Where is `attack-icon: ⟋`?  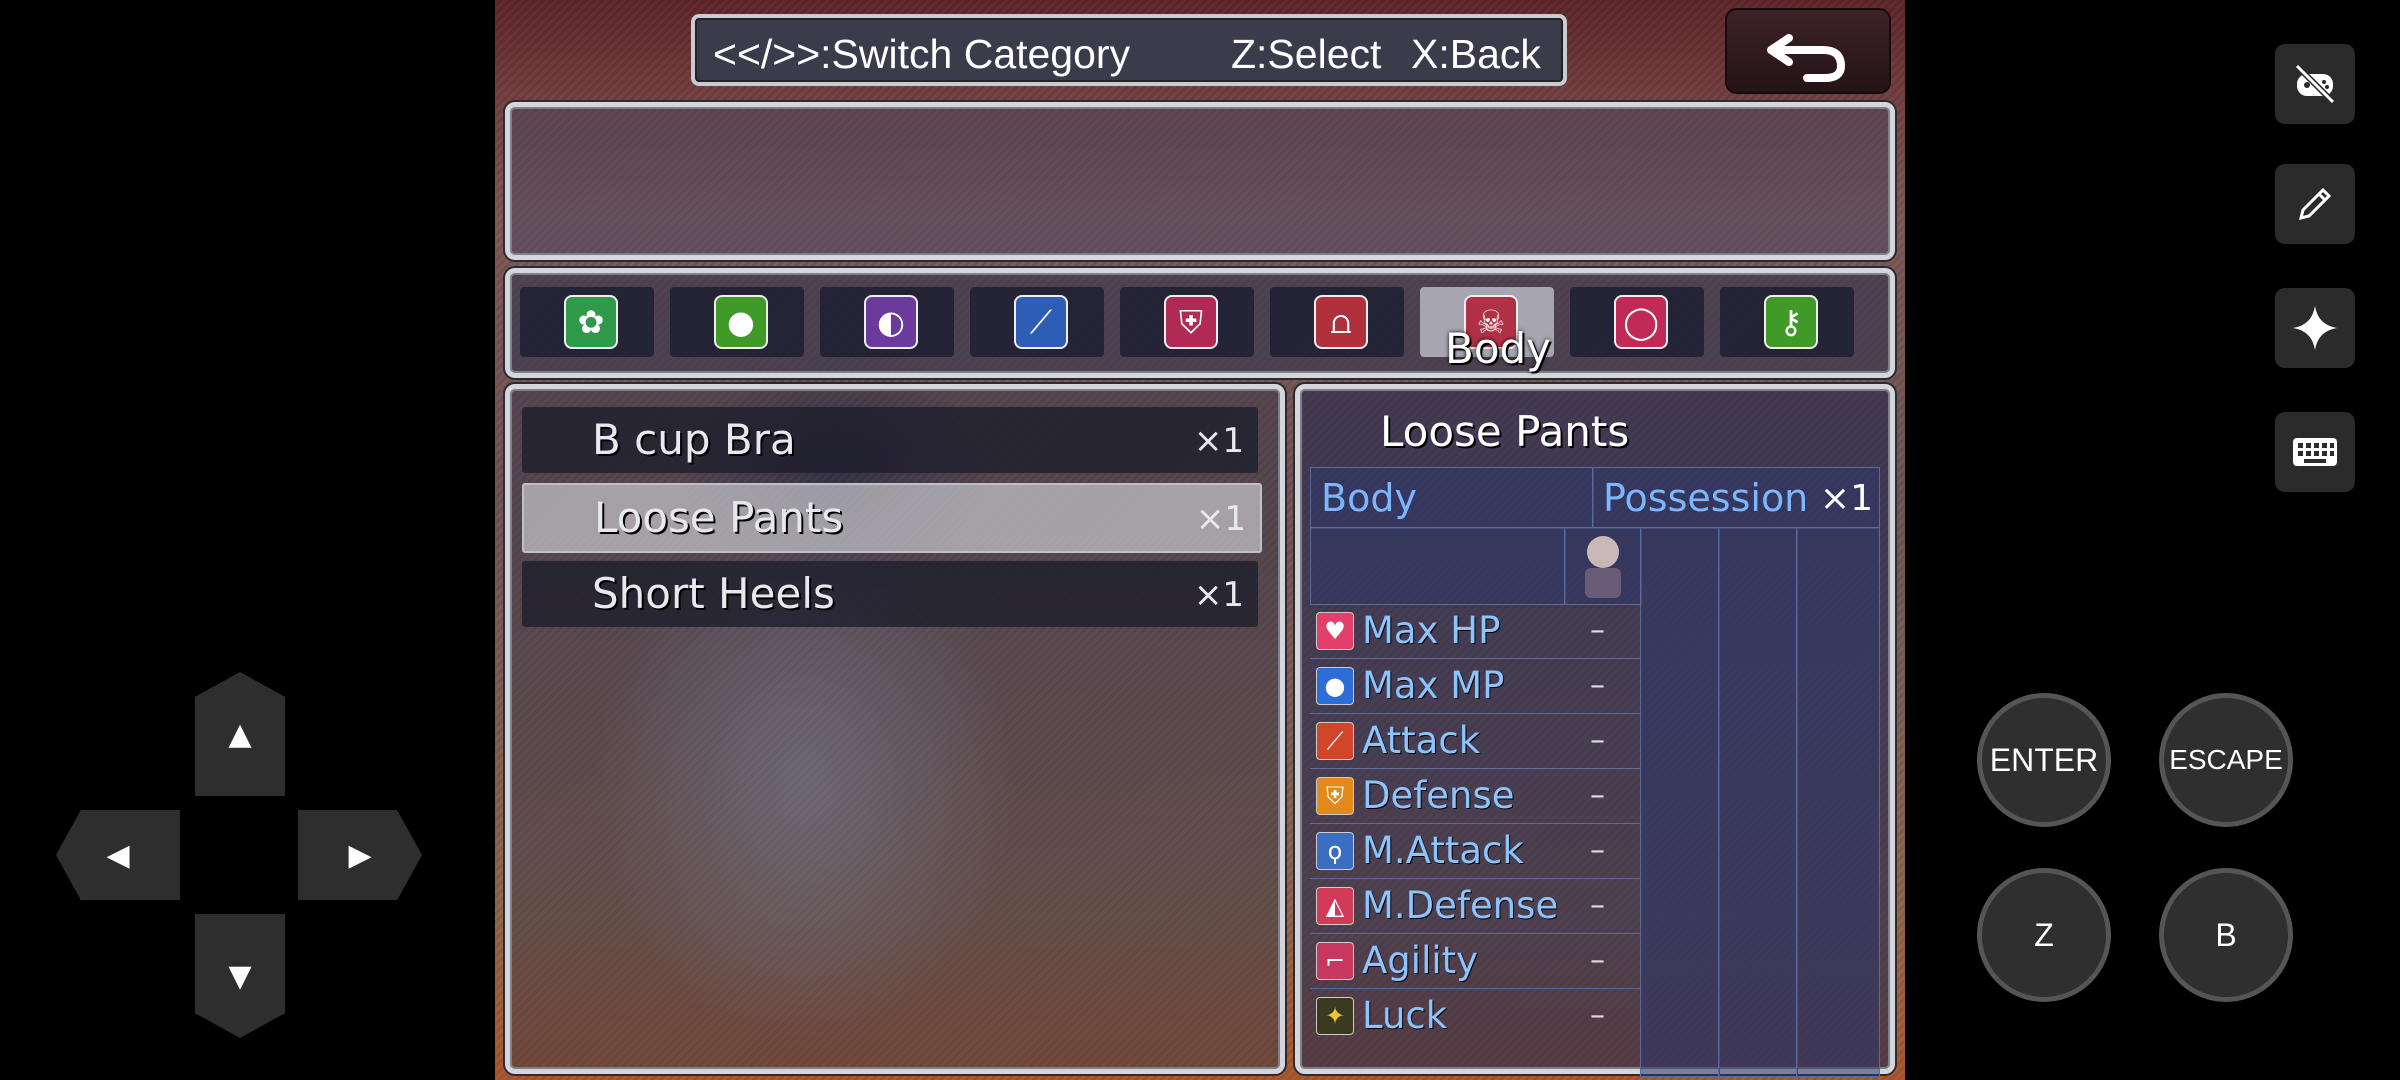
attack-icon: ⟋ is located at coordinates (1335, 741).